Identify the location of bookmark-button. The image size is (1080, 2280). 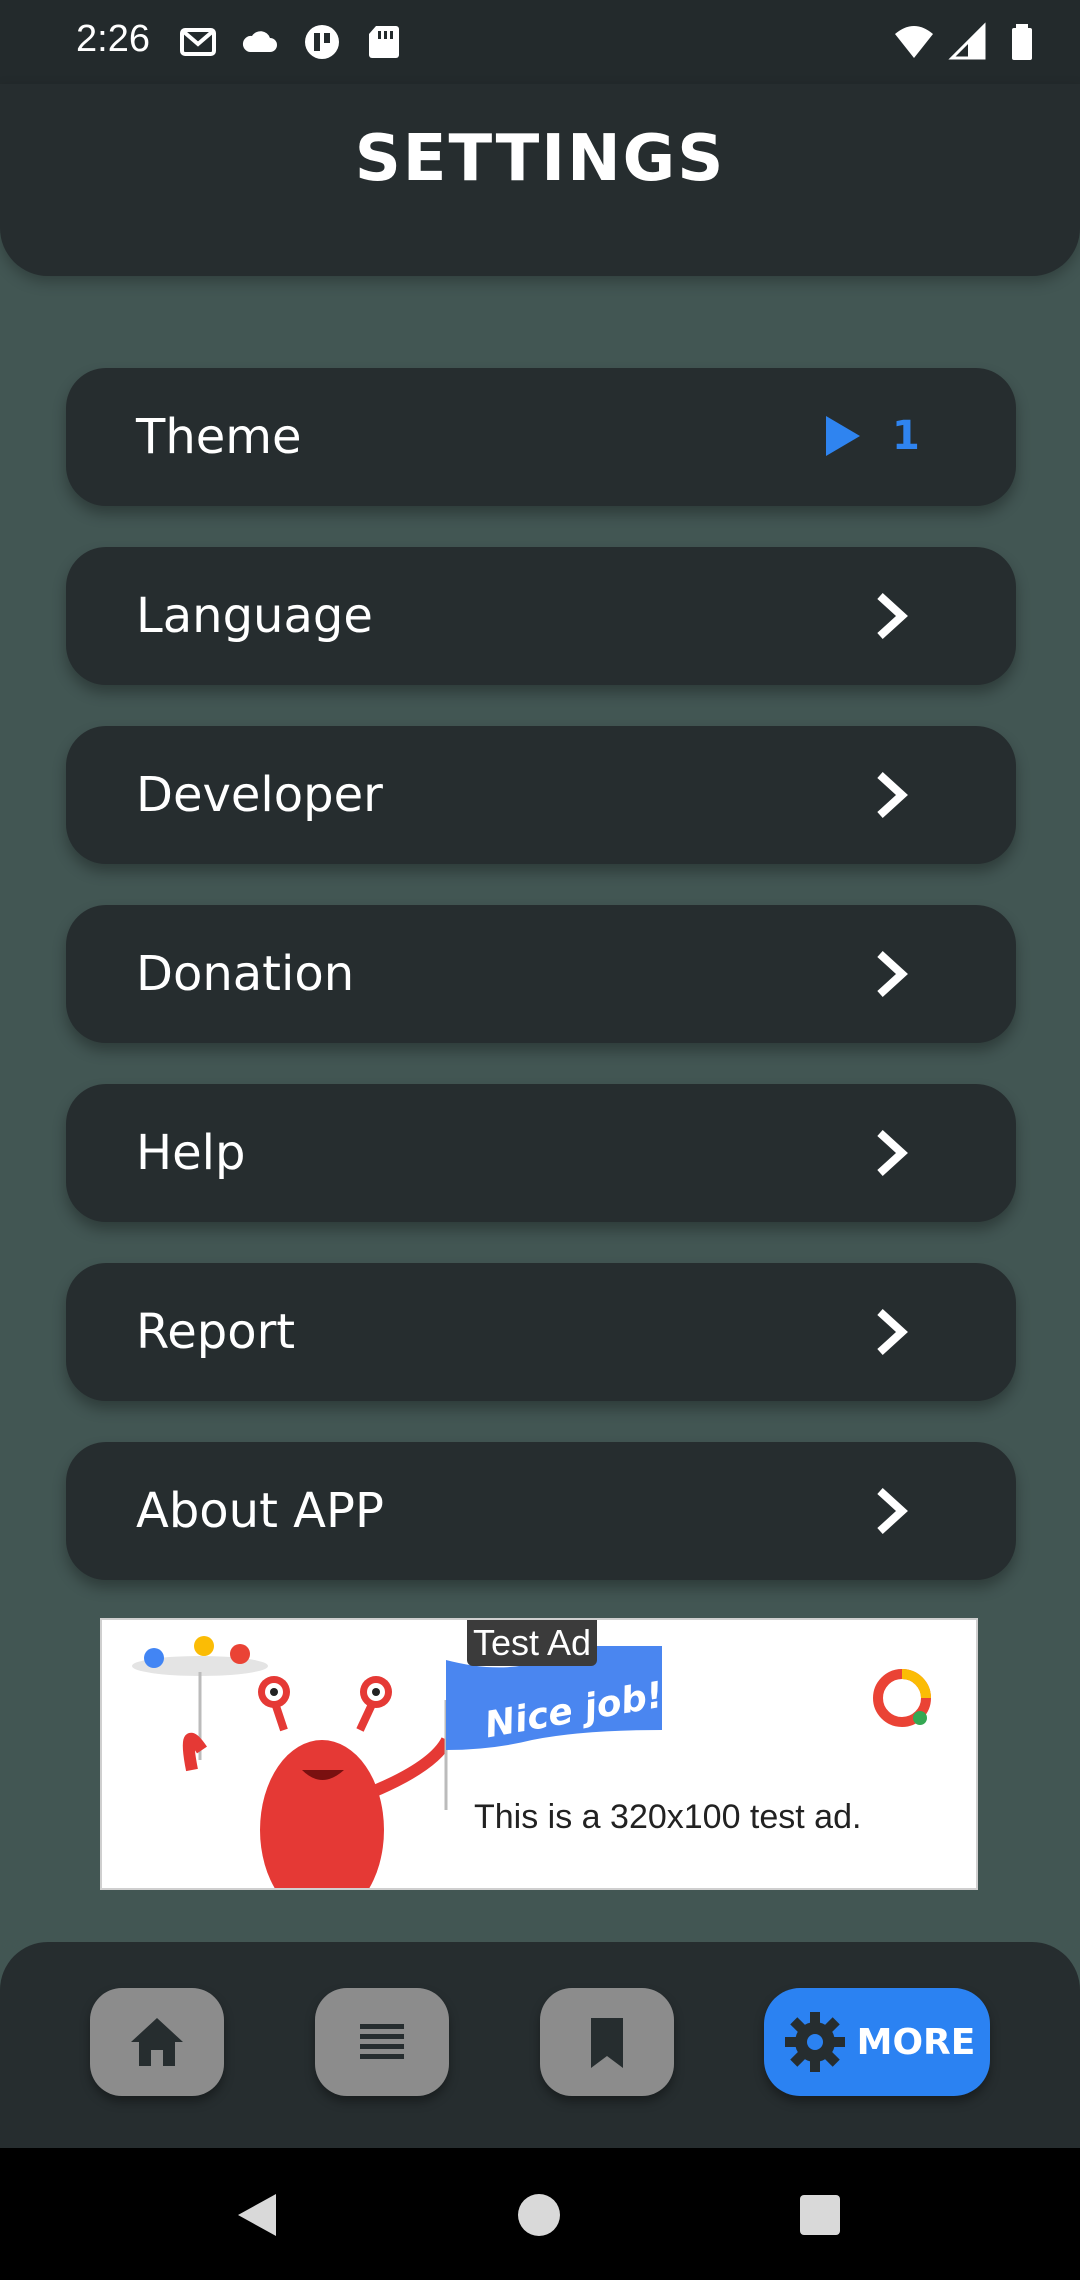
(607, 2042).